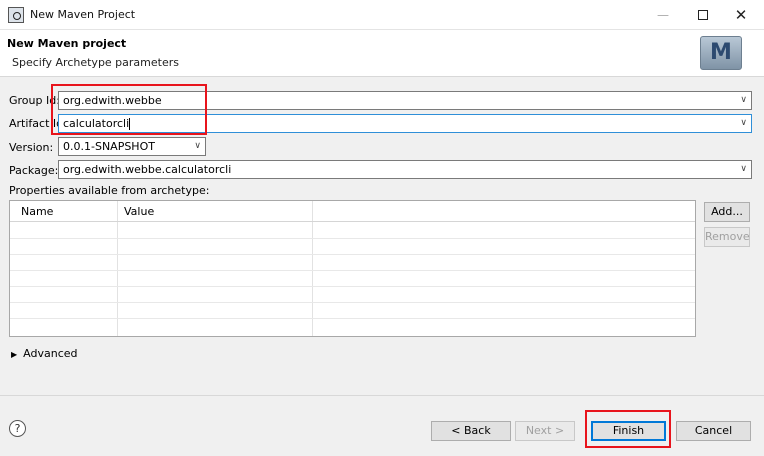 The height and width of the screenshot is (456, 764). What do you see at coordinates (741, 15) in the screenshot?
I see `close-button: ✕` at bounding box center [741, 15].